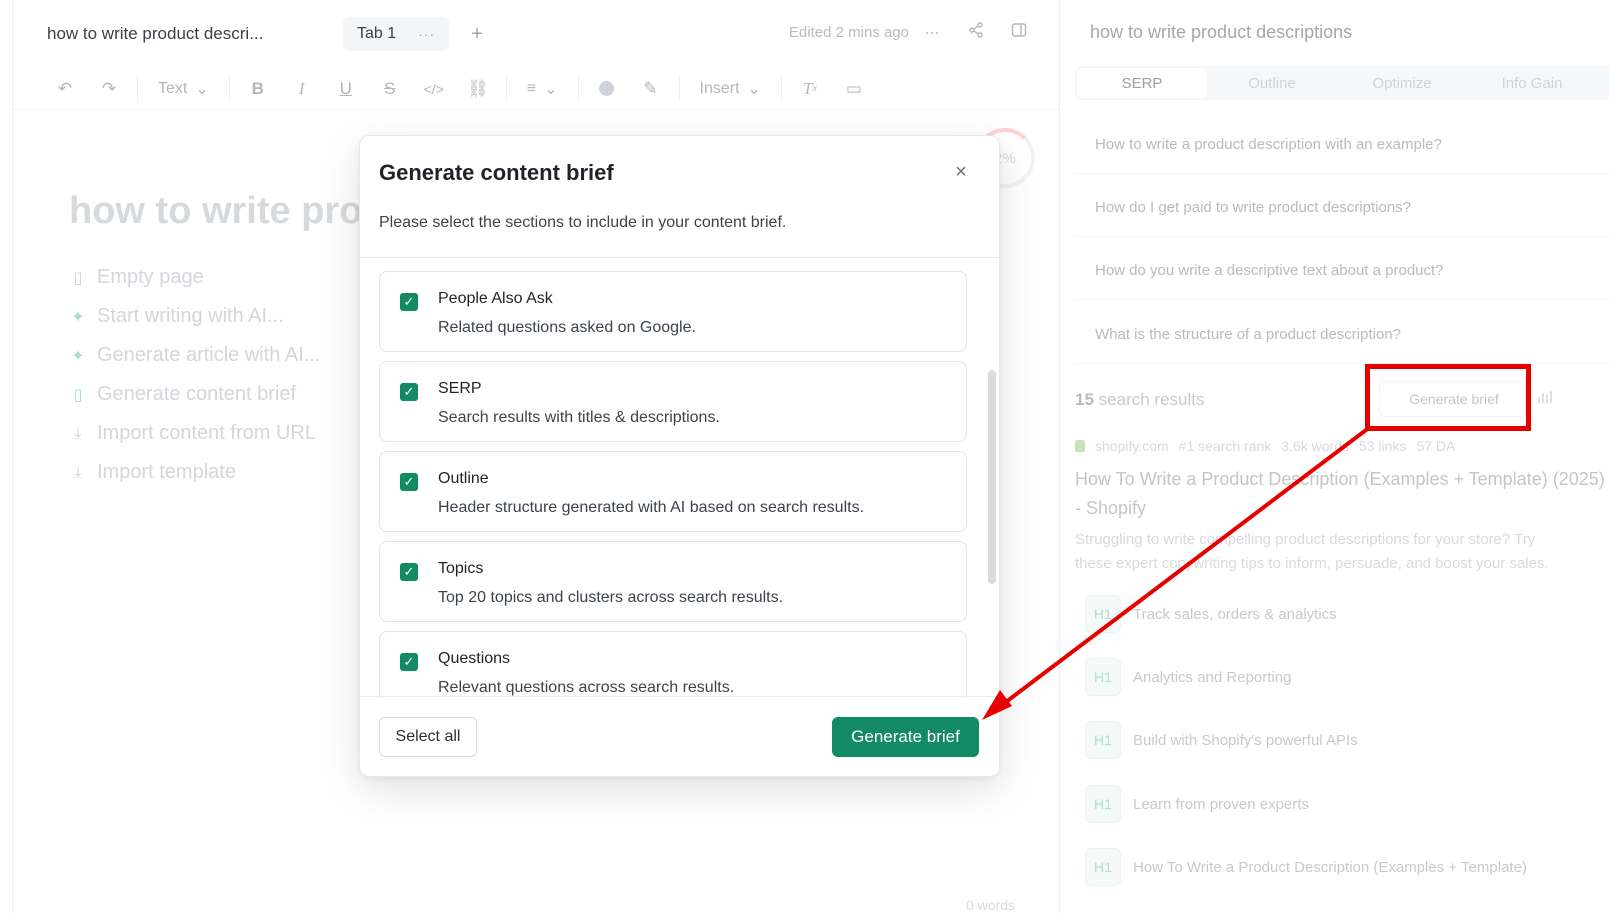  I want to click on action-import-template: ⤓ Import template, so click(194, 472).